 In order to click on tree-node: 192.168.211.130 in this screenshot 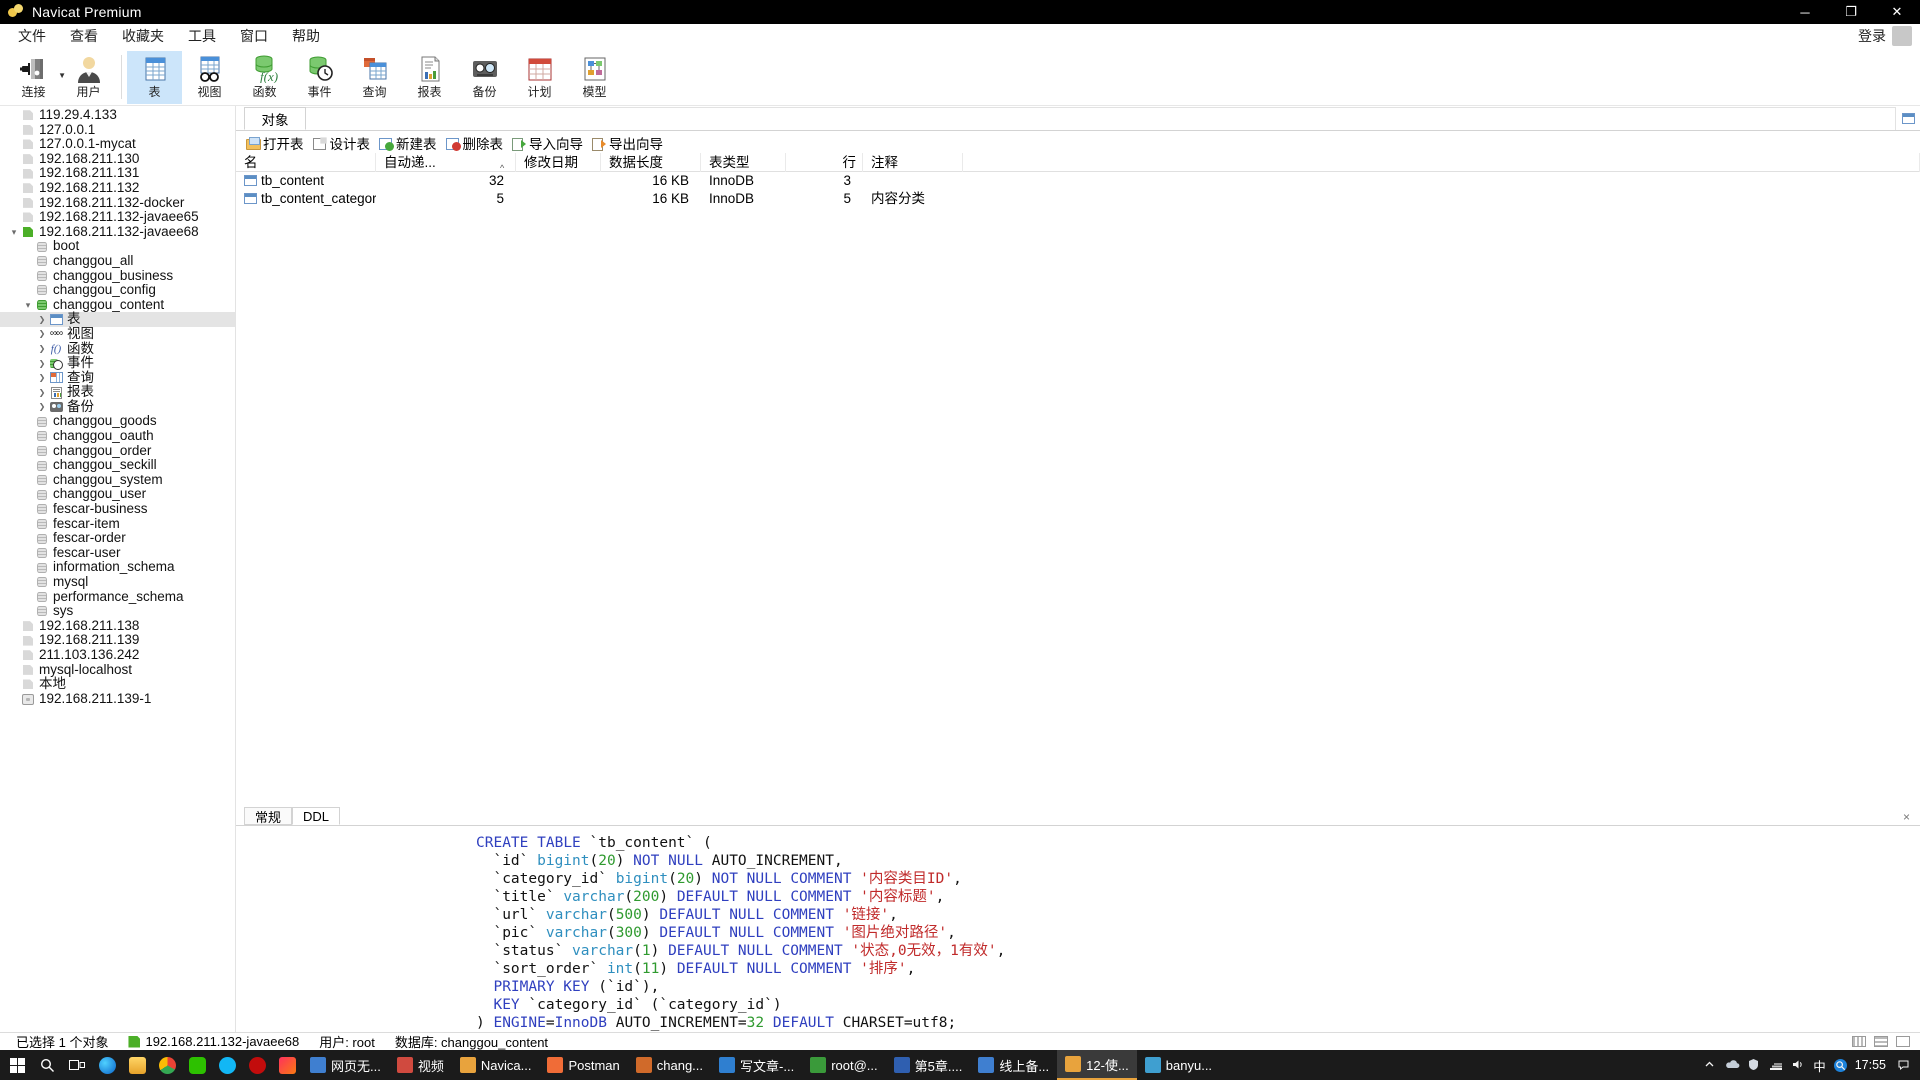, I will do `click(117, 159)`.